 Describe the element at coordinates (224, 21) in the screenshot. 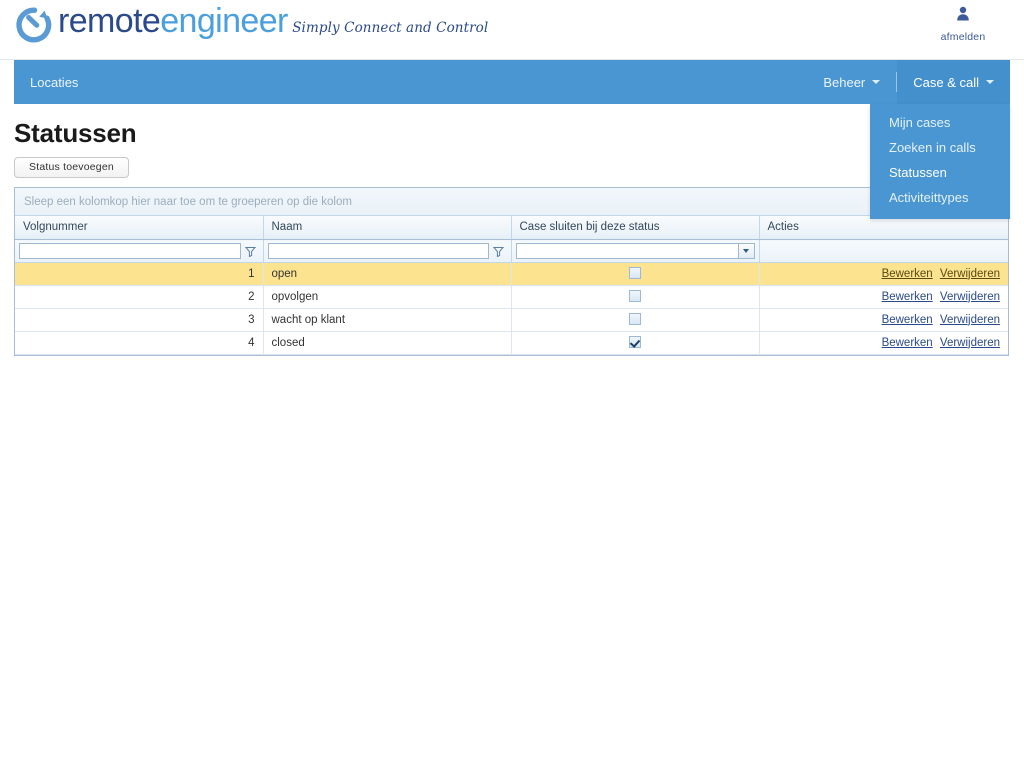

I see `brand-word-engineer: engineer` at that location.